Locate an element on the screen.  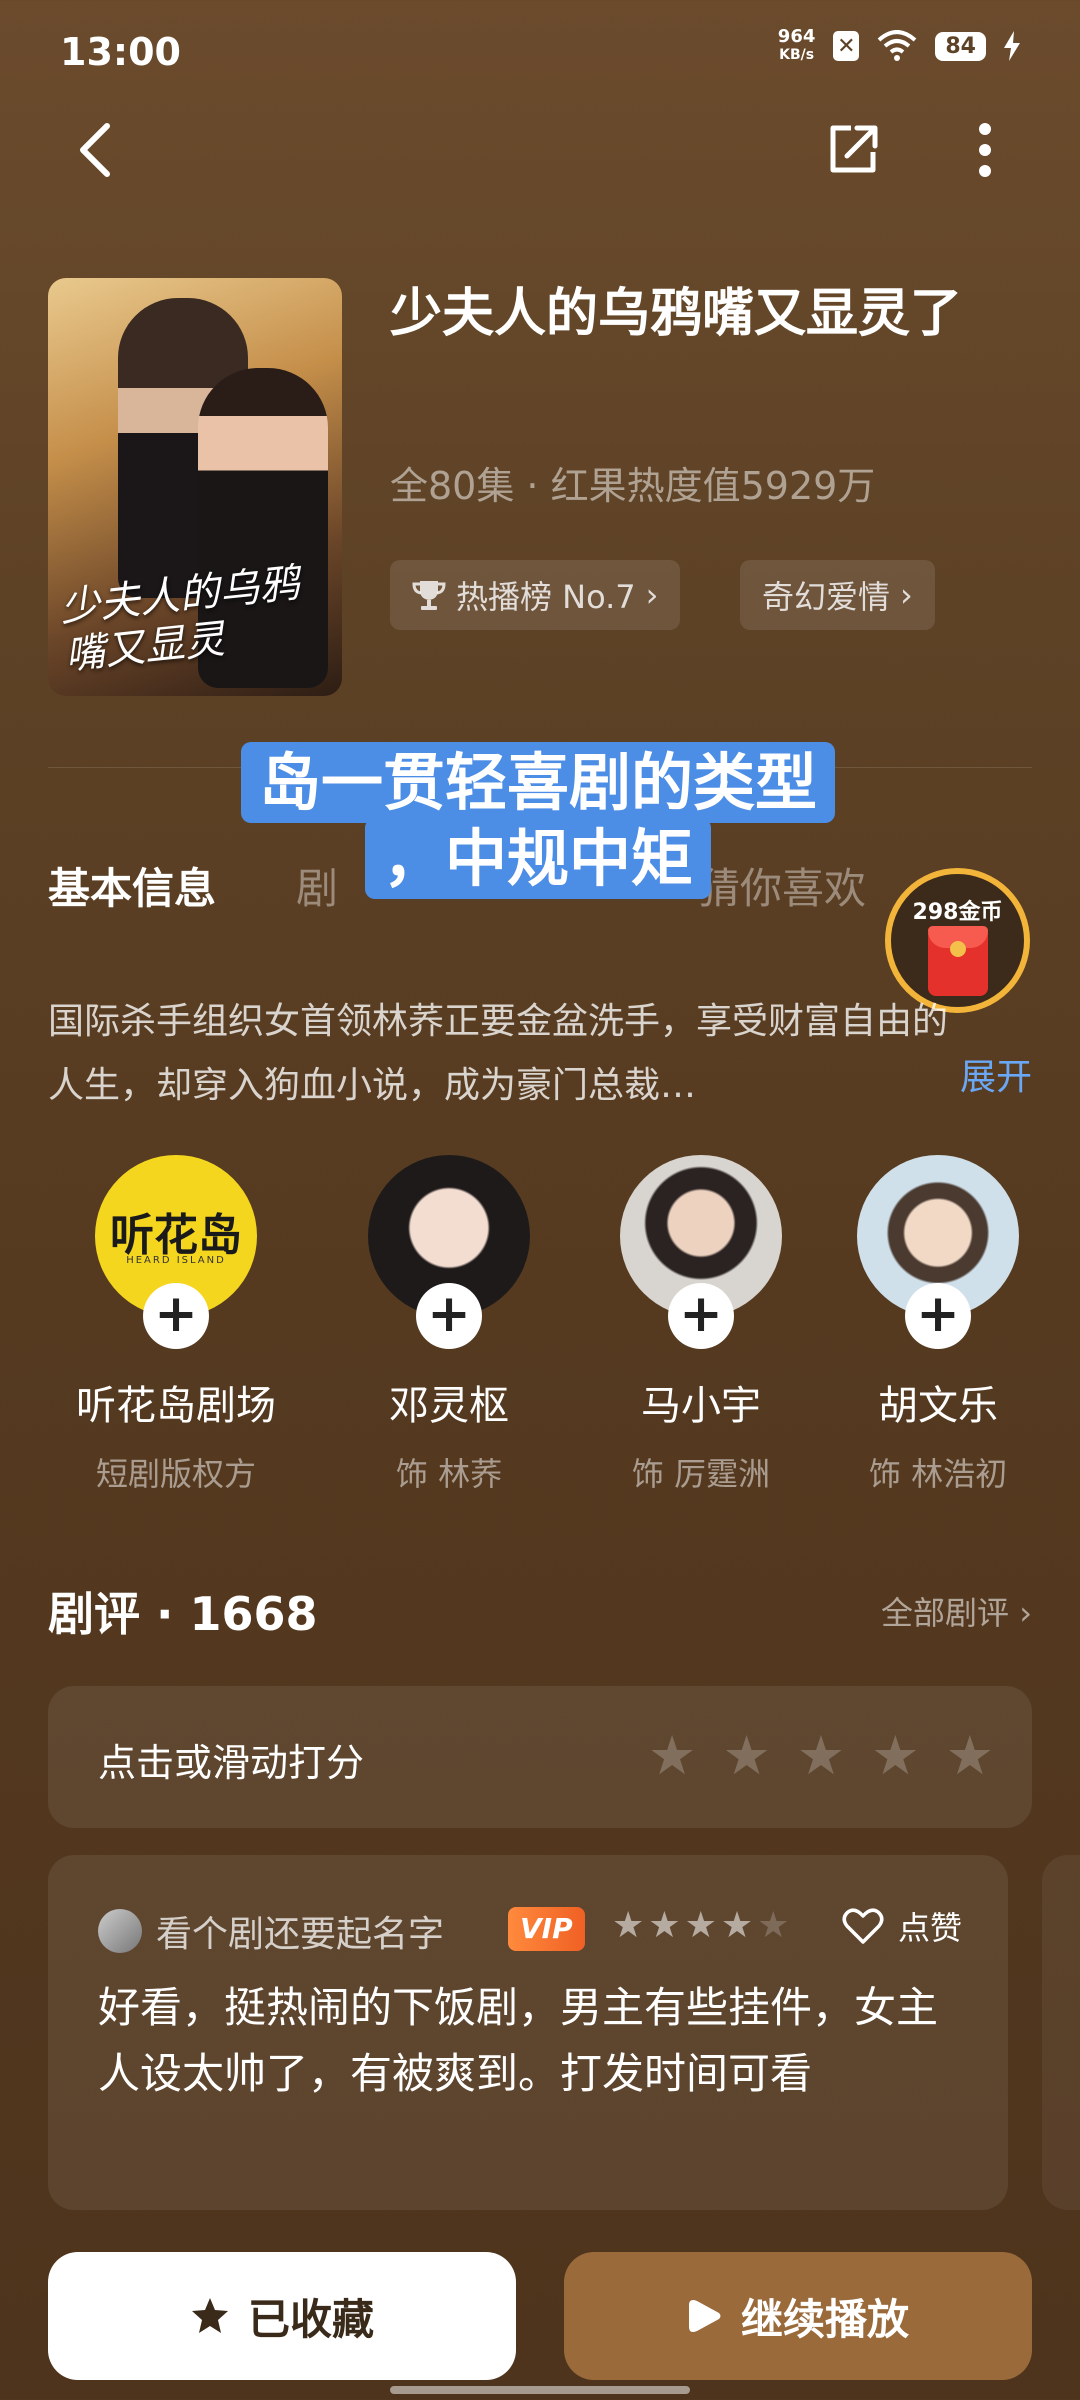
coin-count: 298金币 is located at coordinates (957, 912).